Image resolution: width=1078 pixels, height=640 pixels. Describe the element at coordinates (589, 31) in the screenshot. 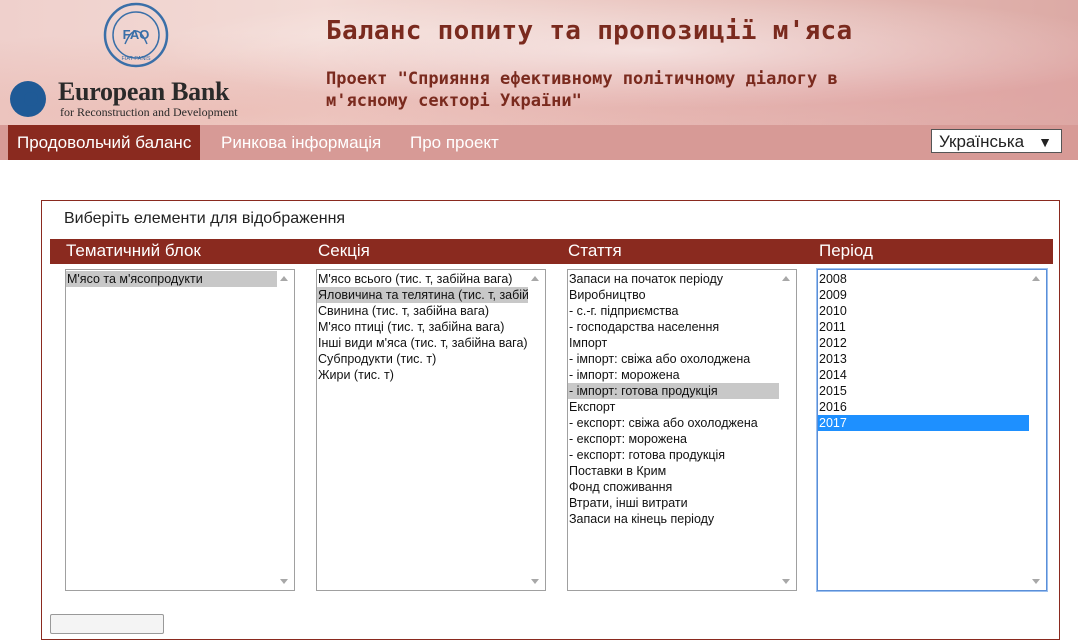

I see `page-title: Баланс попиту та пропозиції м'яса` at that location.